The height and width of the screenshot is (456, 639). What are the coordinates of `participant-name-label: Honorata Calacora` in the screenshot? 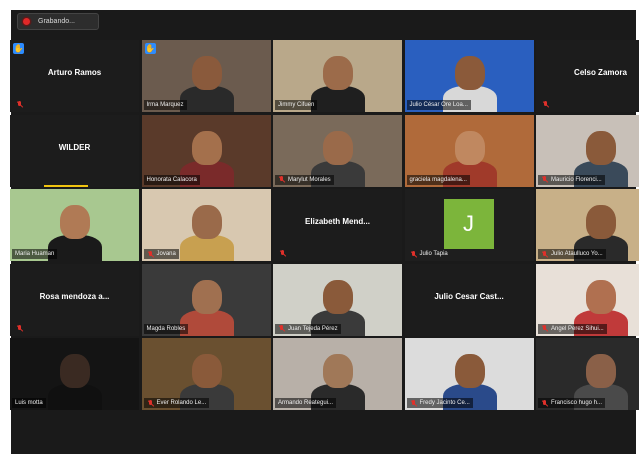 It's located at (171, 179).